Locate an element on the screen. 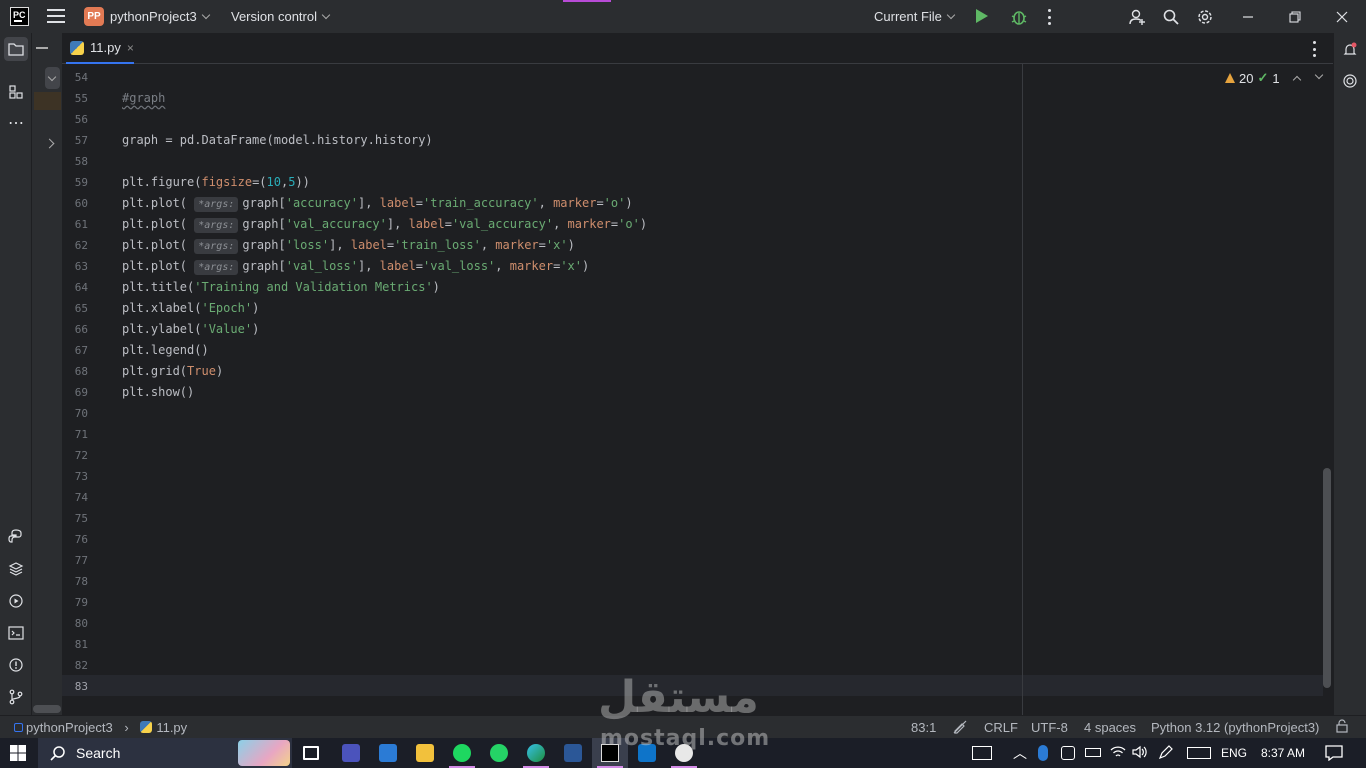  watermark-text: mostaql.com is located at coordinates (685, 738).